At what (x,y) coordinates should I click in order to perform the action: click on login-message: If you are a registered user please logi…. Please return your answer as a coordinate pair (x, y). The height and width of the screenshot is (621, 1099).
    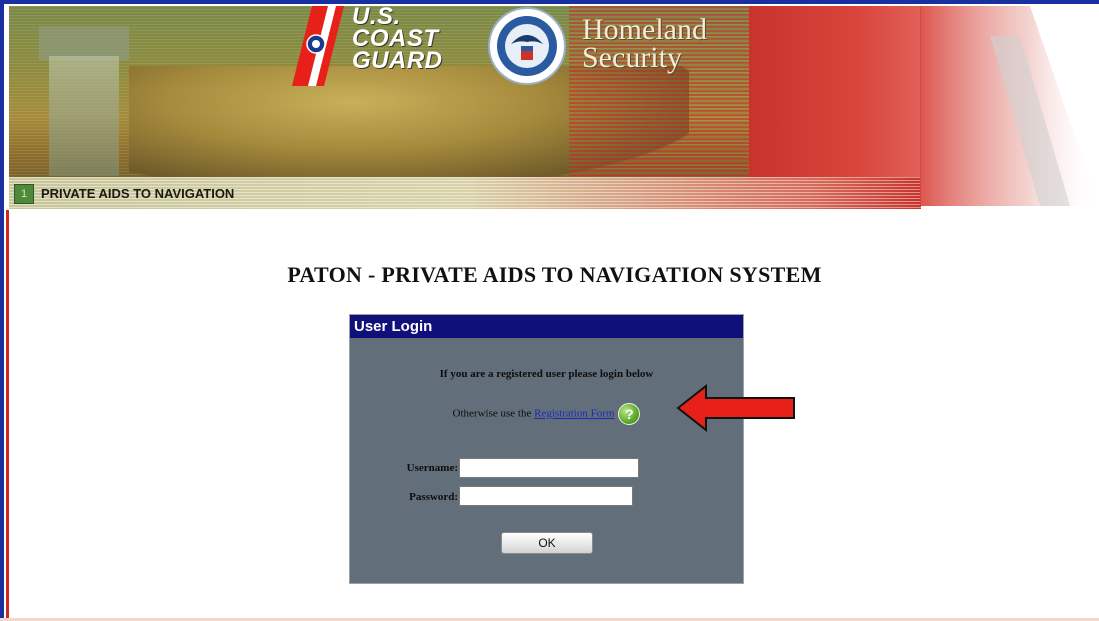
    Looking at the image, I should click on (546, 374).